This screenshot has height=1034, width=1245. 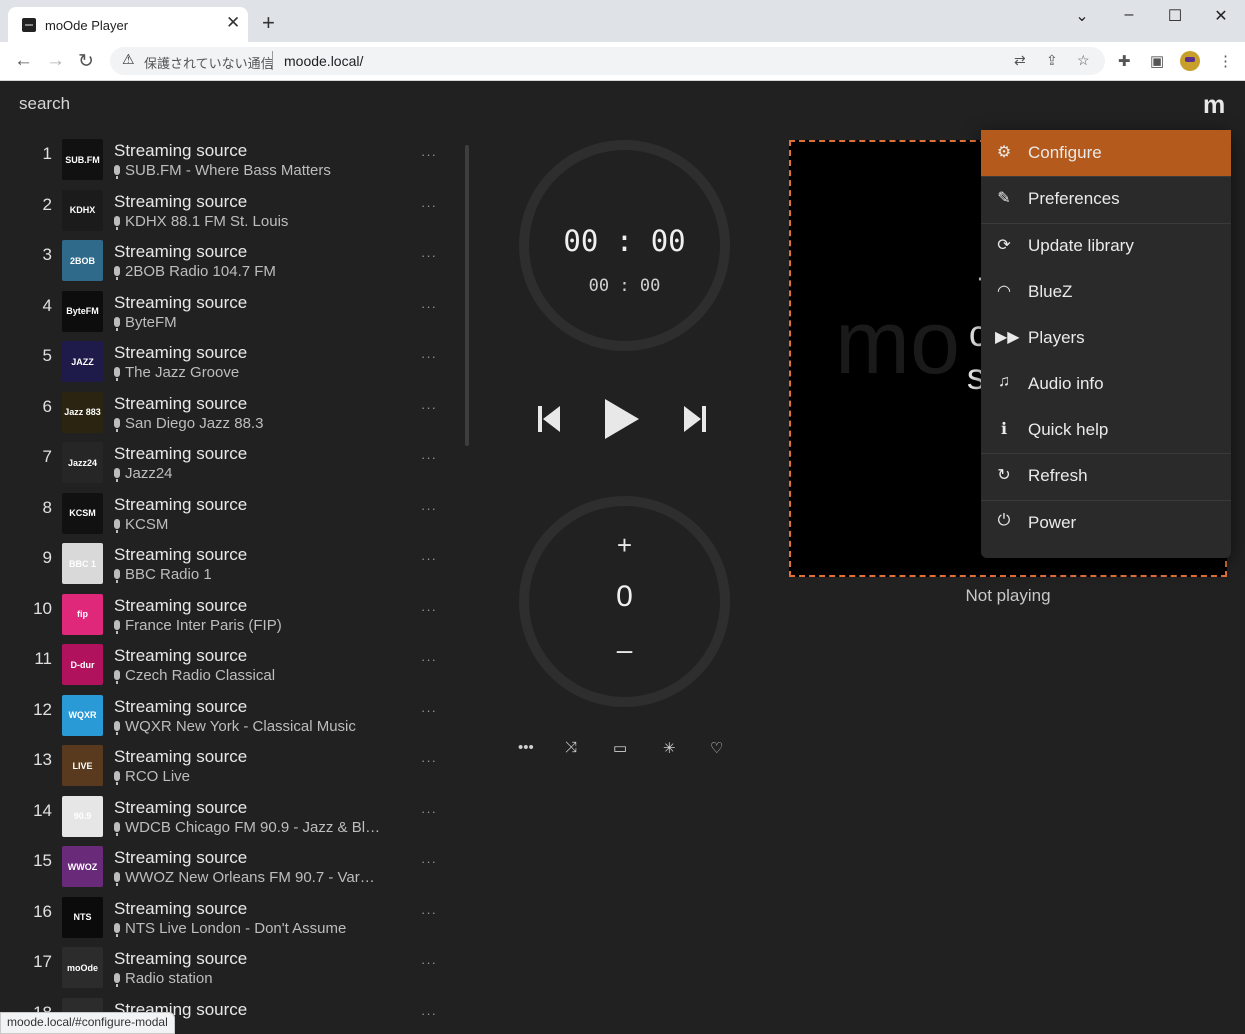 What do you see at coordinates (203, 625) in the screenshot?
I see `station-name-text: France Inter Paris (FIP)` at bounding box center [203, 625].